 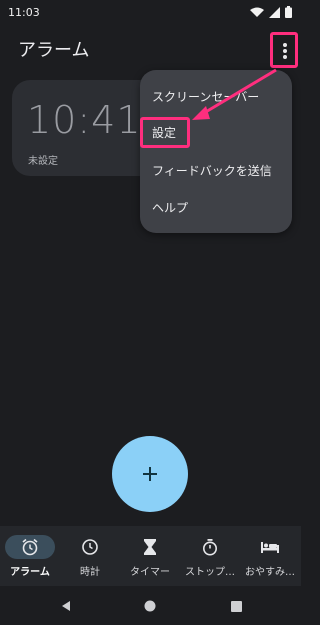 I want to click on overflow-menu: スクリーンセーバー 設定 フィードバックを送信 ヘルプ, so click(x=216, y=151).